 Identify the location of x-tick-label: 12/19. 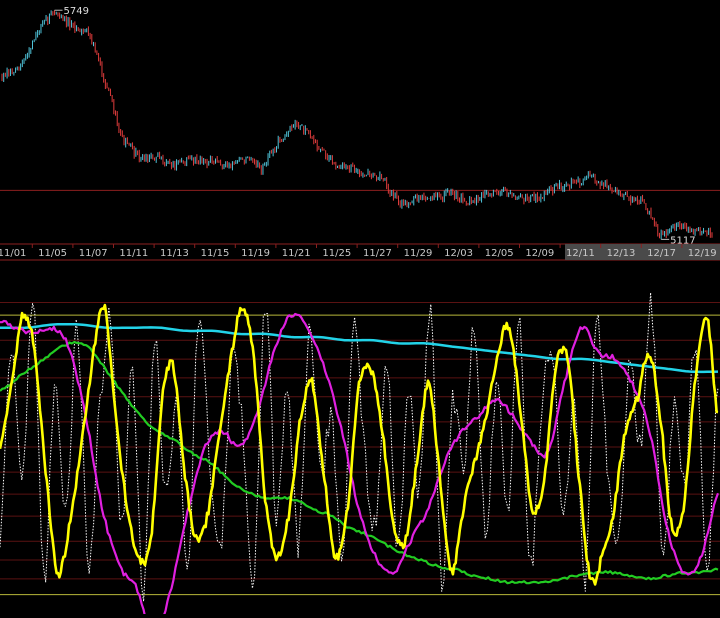
(702, 253).